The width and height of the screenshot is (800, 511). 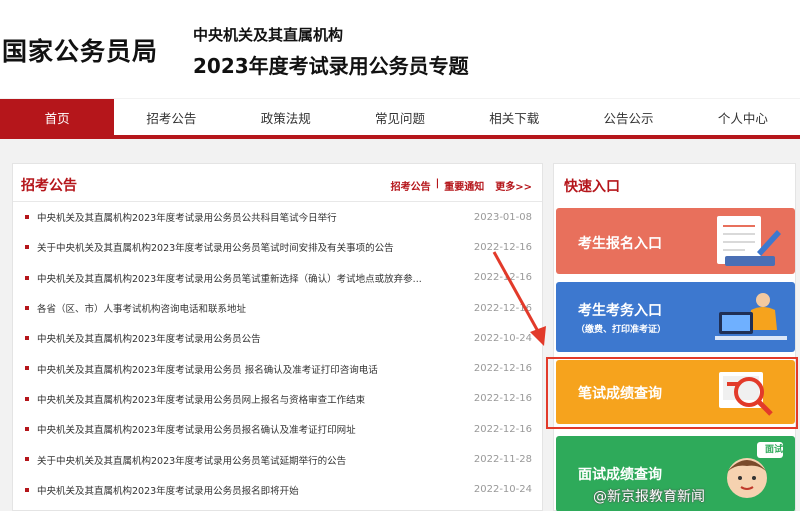 What do you see at coordinates (411, 185) in the screenshot?
I see `link-recruitment-notice: 招考公告` at bounding box center [411, 185].